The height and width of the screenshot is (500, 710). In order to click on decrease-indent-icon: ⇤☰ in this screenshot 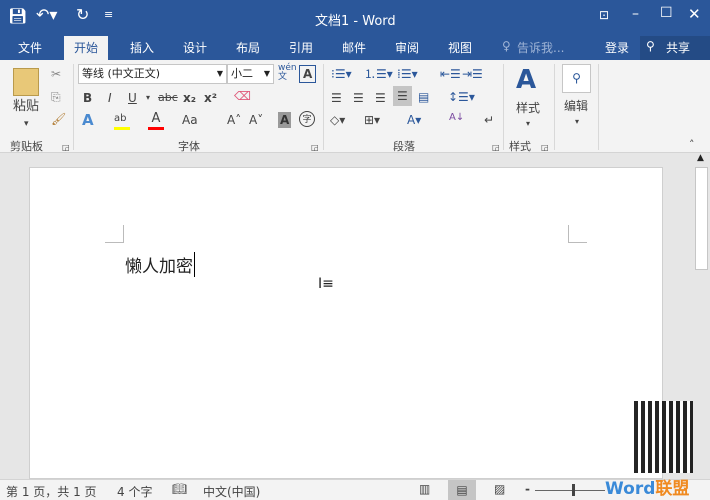, I will do `click(450, 74)`.